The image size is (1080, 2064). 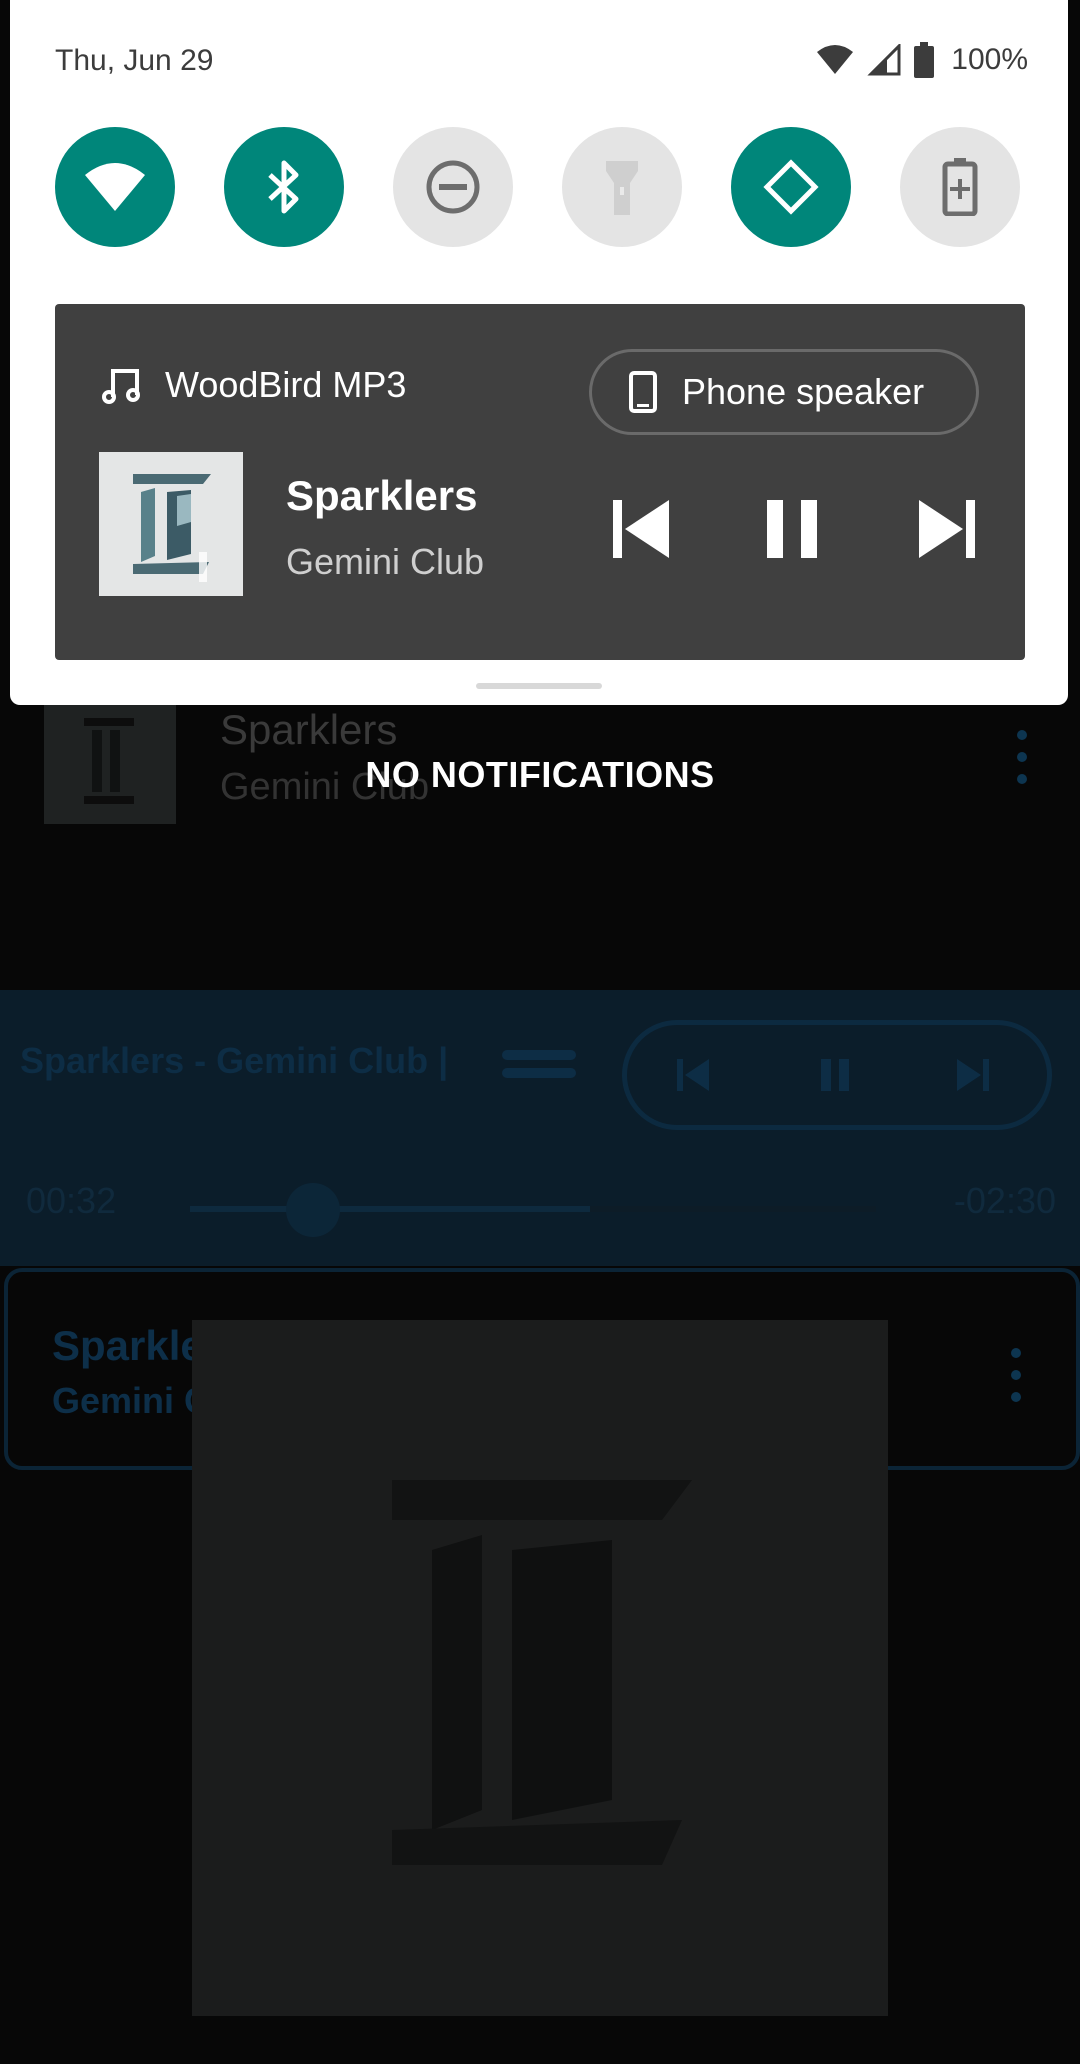 I want to click on seek-thumb, so click(x=313, y=1210).